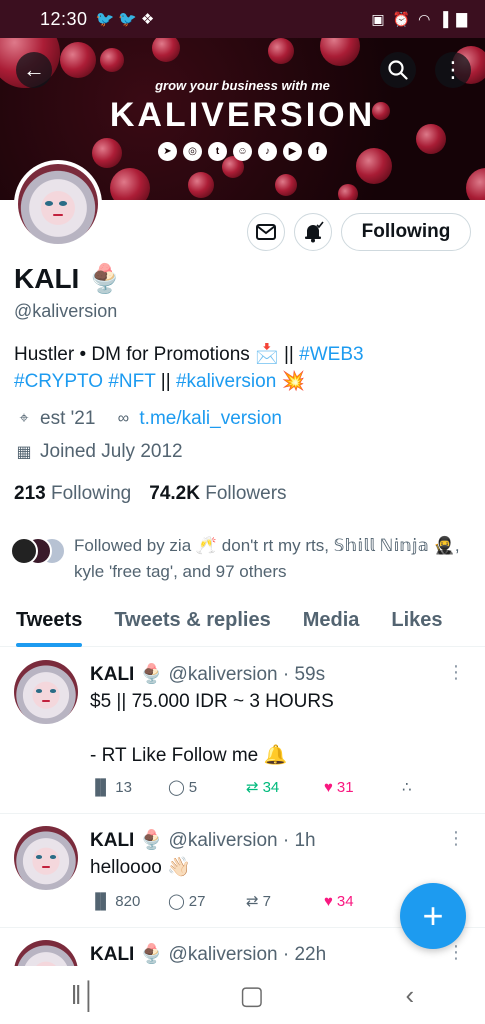  Describe the element at coordinates (66, 311) in the screenshot. I see `profile-handle: @kaliversion` at that location.